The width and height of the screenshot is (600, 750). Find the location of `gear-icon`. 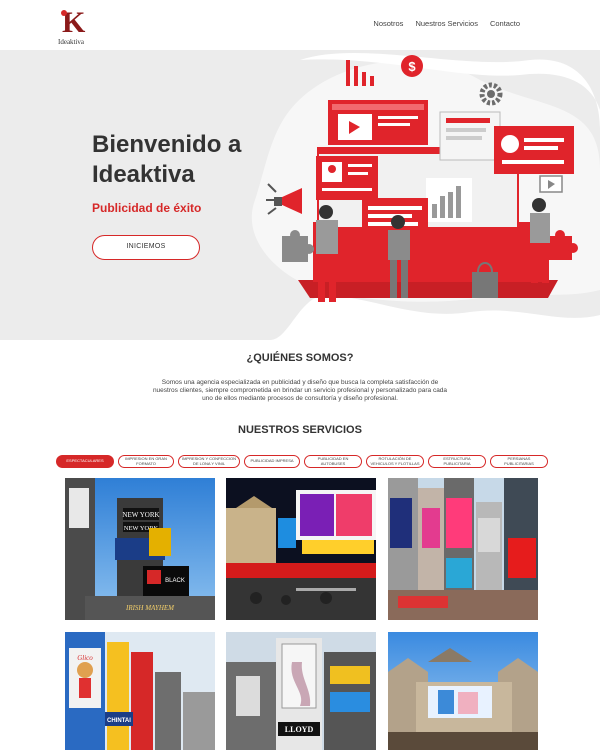

gear-icon is located at coordinates (491, 94).